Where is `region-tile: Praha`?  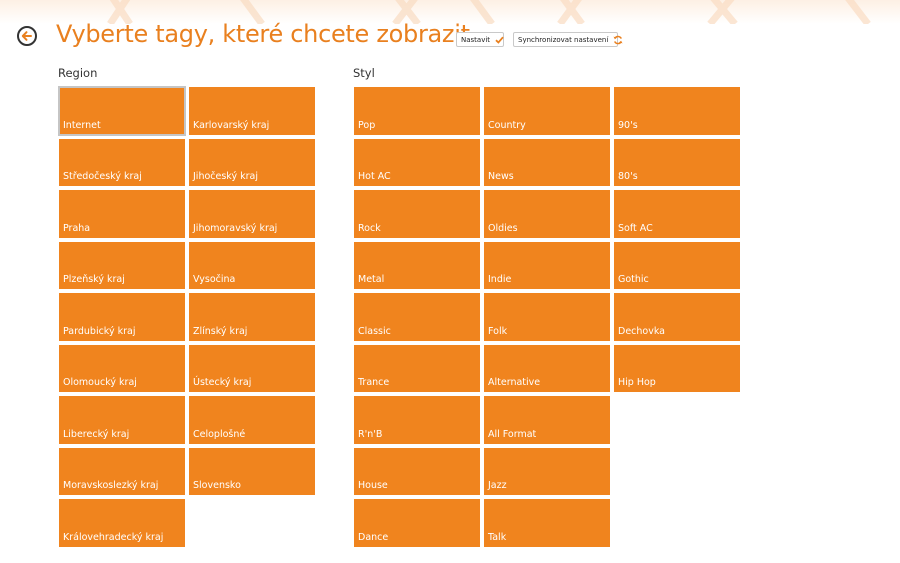 region-tile: Praha is located at coordinates (122, 214).